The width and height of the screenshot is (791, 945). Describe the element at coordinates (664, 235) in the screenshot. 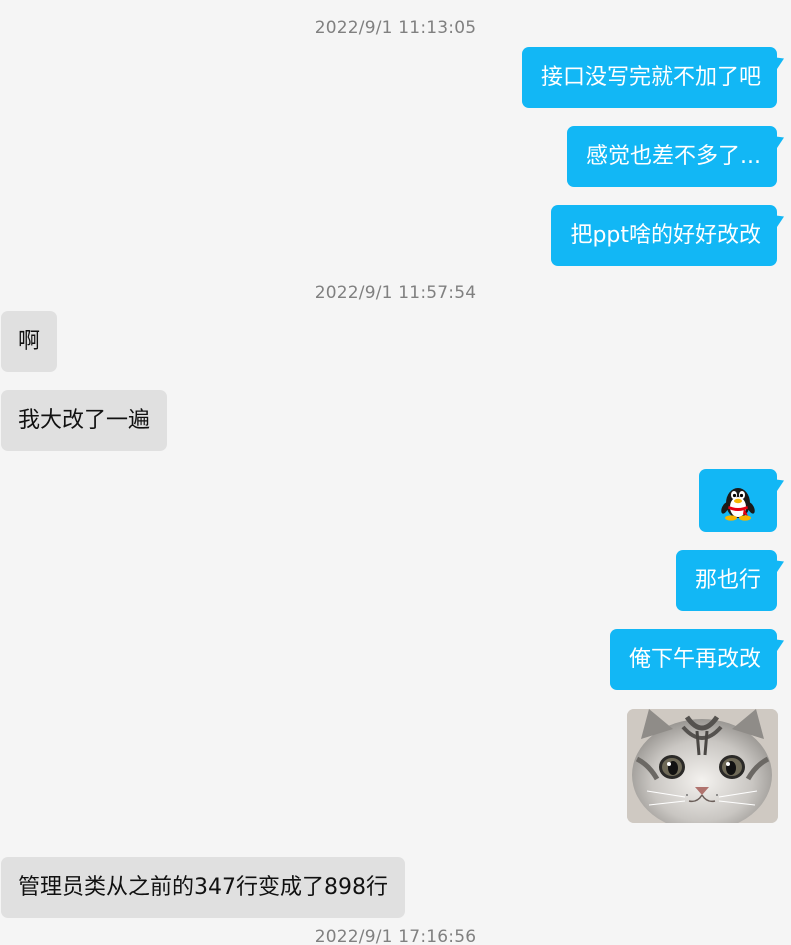

I see `outgoing-message: 把ppt啥的好好改改` at that location.